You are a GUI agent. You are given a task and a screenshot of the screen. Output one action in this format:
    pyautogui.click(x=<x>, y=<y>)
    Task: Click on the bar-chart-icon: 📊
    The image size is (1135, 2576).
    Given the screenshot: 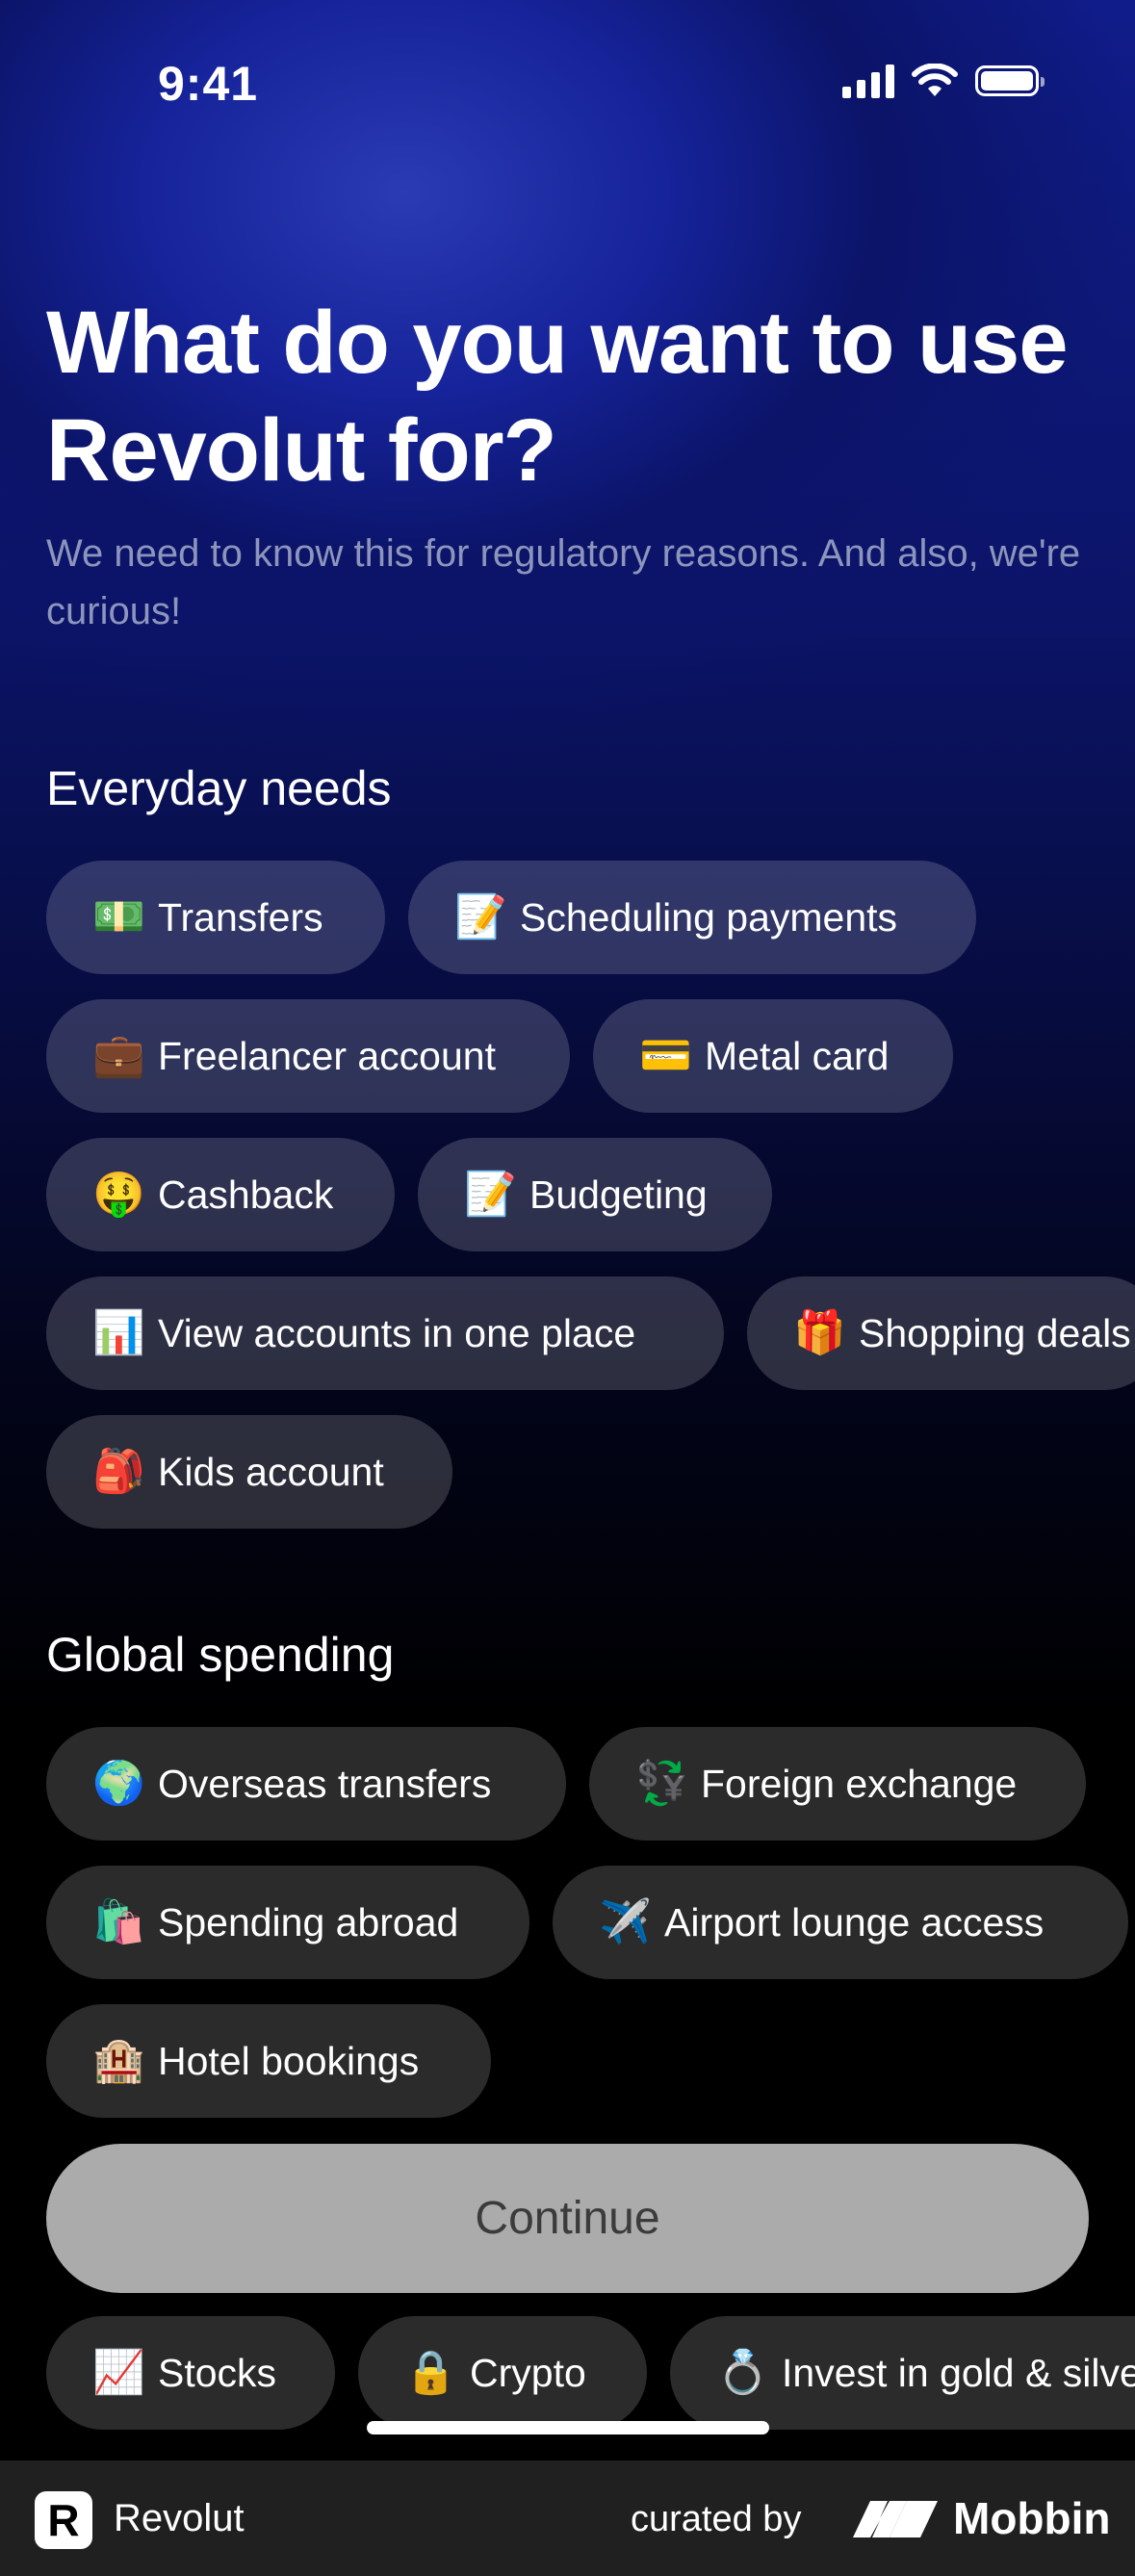 What is the action you would take?
    pyautogui.click(x=118, y=1333)
    